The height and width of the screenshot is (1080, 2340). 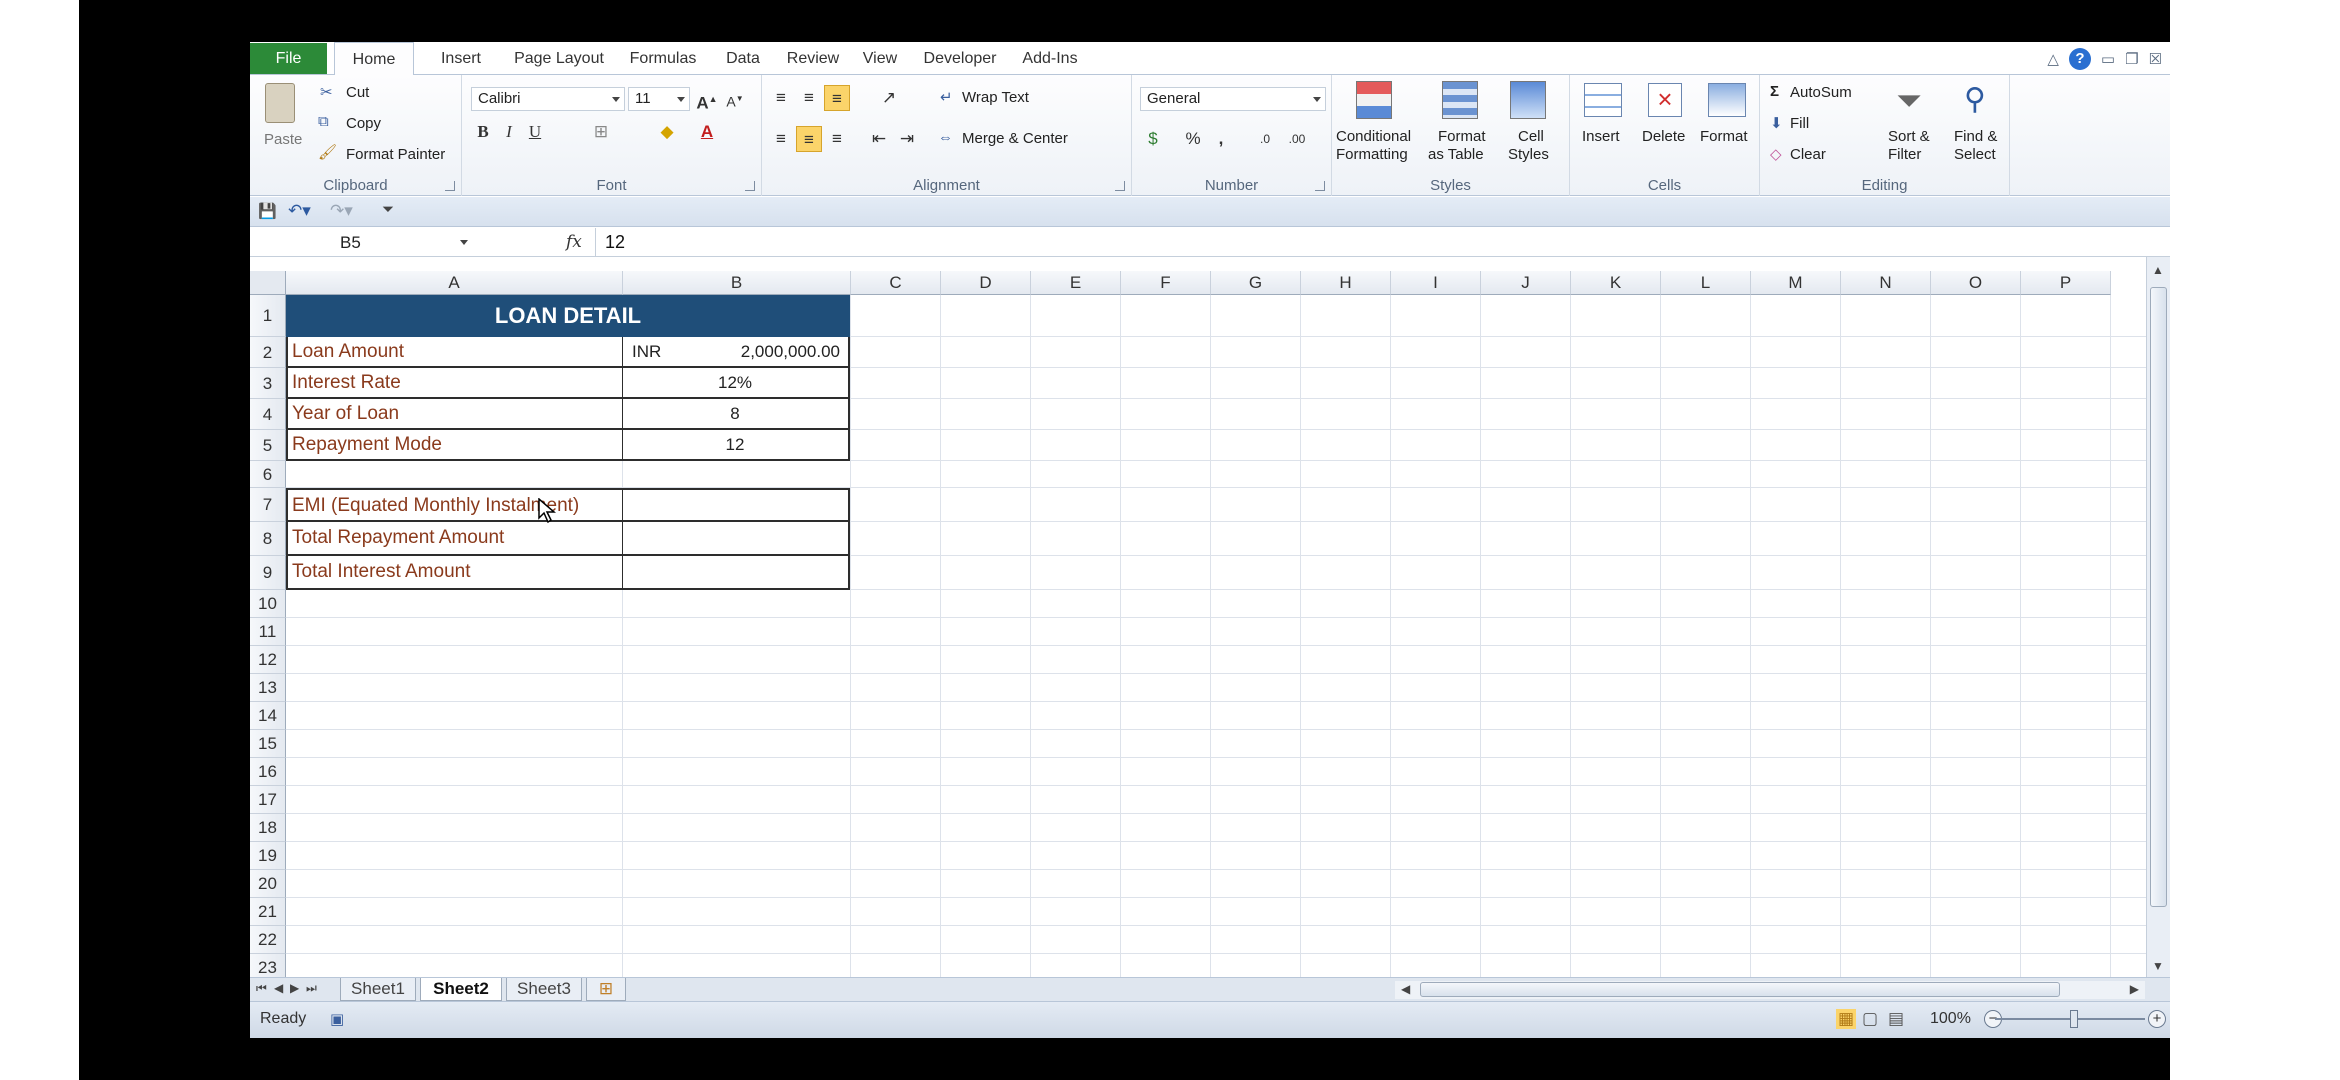 What do you see at coordinates (1526, 283) in the screenshot?
I see `column-header: J` at bounding box center [1526, 283].